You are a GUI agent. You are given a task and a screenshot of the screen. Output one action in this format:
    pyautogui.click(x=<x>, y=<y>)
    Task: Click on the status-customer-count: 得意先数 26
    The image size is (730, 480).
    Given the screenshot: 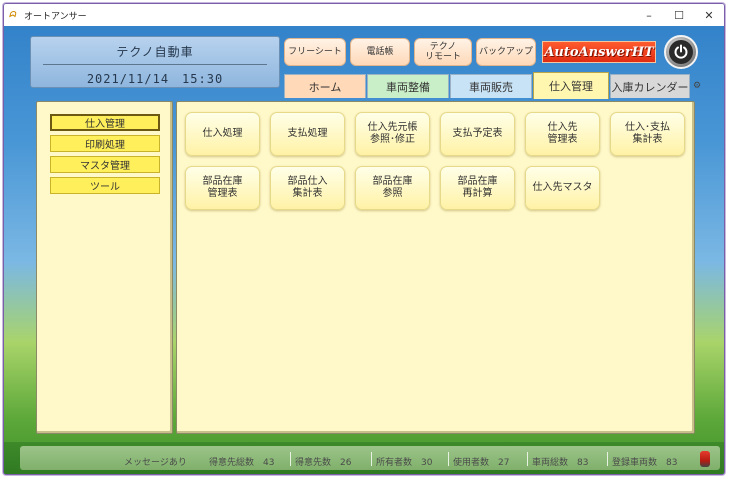 What is the action you would take?
    pyautogui.click(x=323, y=463)
    